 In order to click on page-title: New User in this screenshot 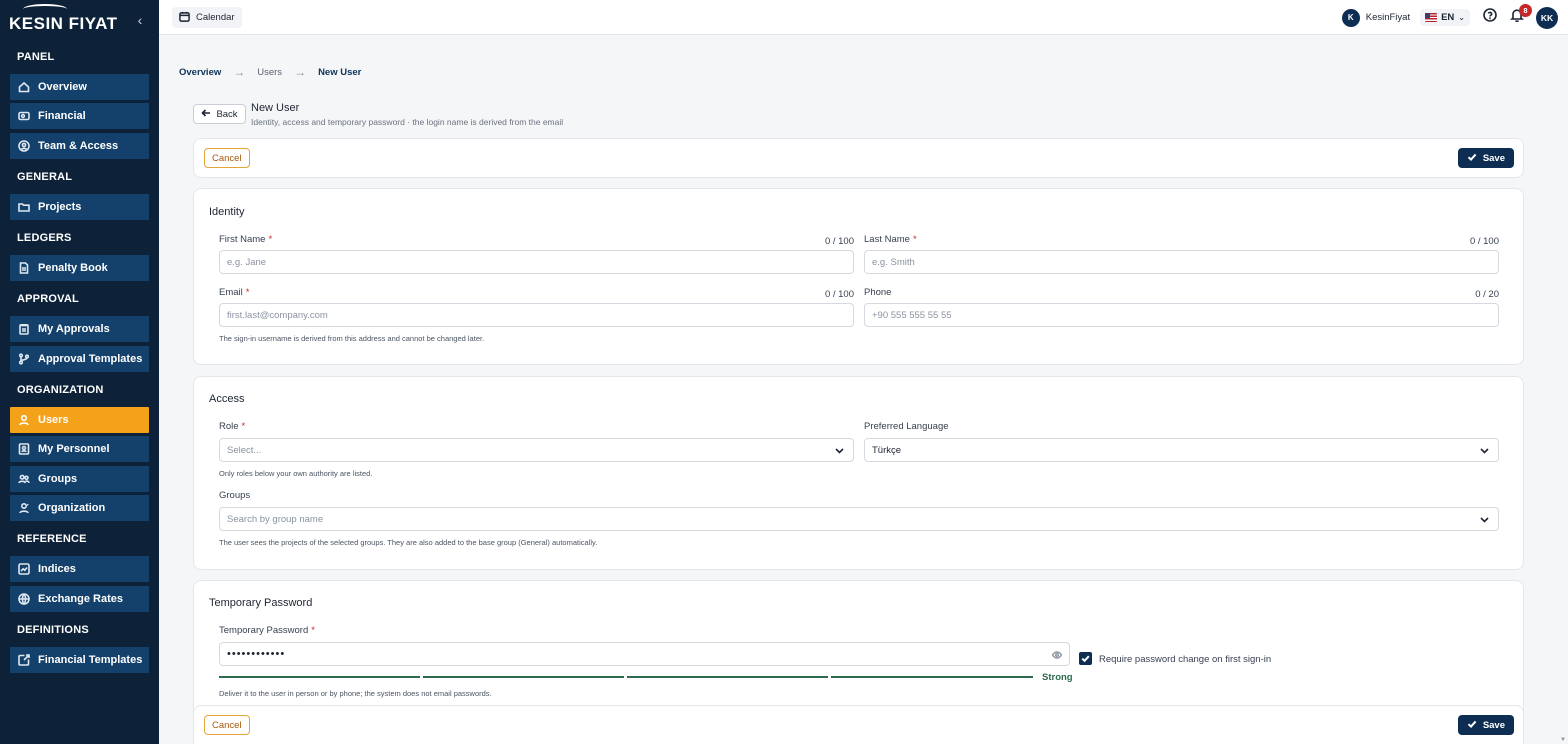, I will do `click(275, 108)`.